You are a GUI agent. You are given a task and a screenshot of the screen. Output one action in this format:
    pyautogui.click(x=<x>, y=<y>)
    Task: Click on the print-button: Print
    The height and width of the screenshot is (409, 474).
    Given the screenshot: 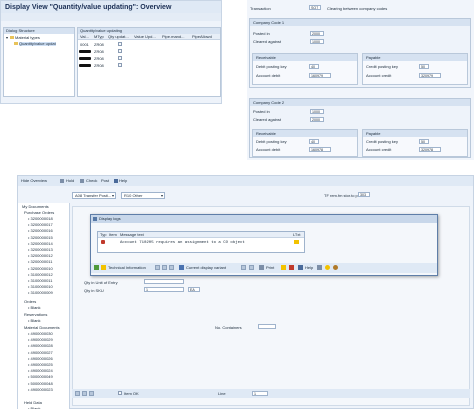 What is the action you would take?
    pyautogui.click(x=270, y=268)
    